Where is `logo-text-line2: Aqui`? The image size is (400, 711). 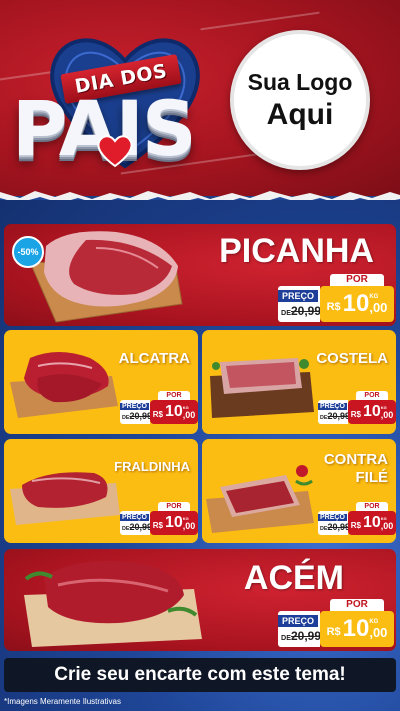
logo-text-line2: Aqui is located at coordinates (300, 114).